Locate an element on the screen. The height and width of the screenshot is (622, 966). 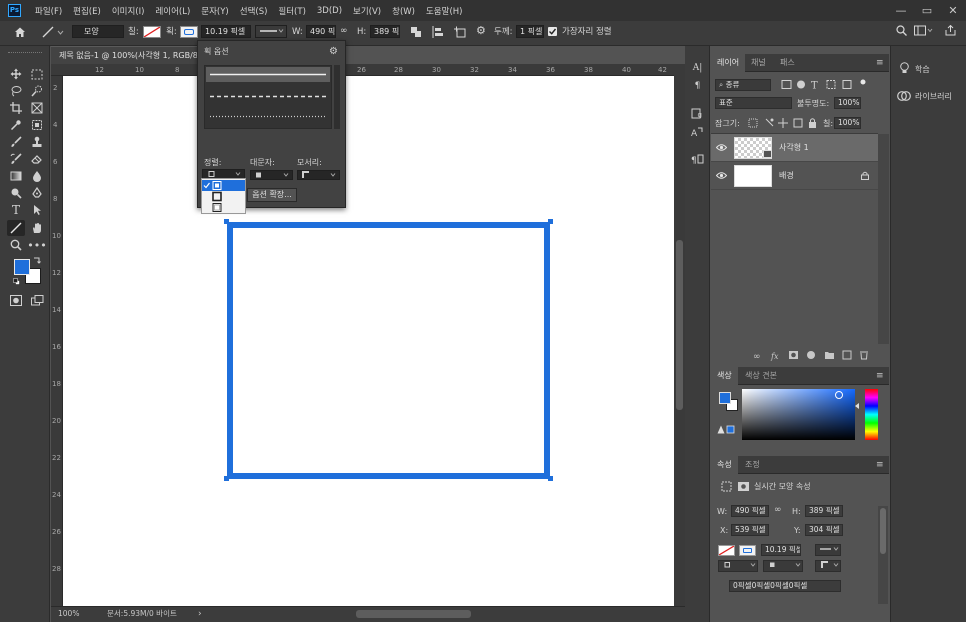
paragraph-styles-icon: ¶ is located at coordinates (697, 159).